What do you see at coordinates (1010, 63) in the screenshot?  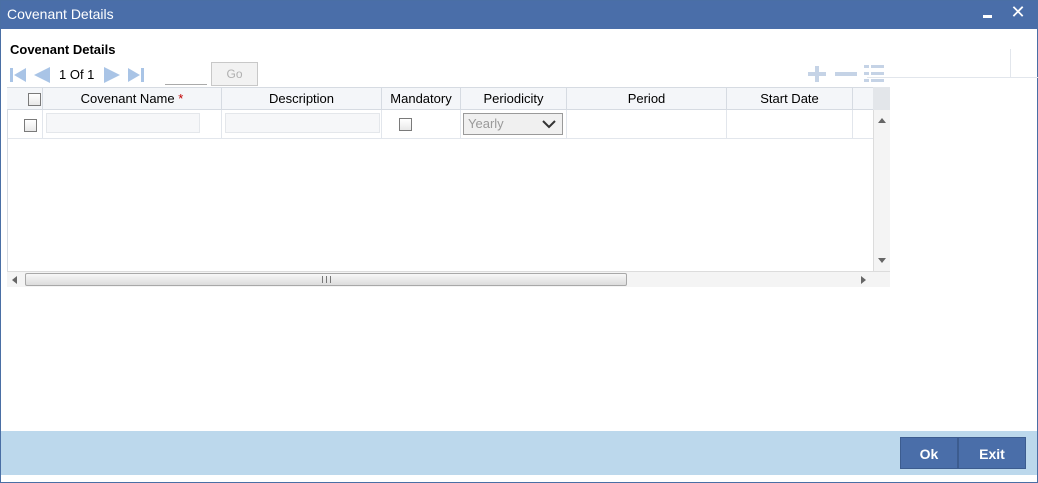 I see `column-divider-overflow` at bounding box center [1010, 63].